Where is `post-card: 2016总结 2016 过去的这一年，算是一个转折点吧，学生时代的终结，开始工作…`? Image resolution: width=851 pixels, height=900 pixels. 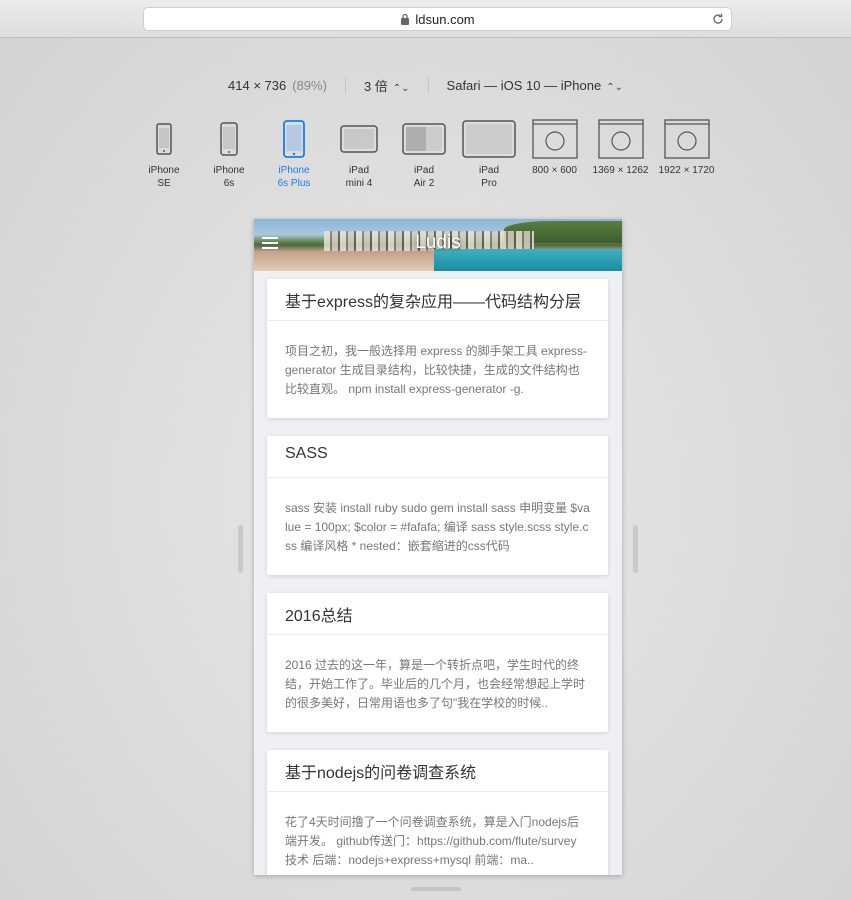
post-card: 2016总结 2016 过去的这一年，算是一个转折点吧，学生时代的终结，开始工作… is located at coordinates (437, 662).